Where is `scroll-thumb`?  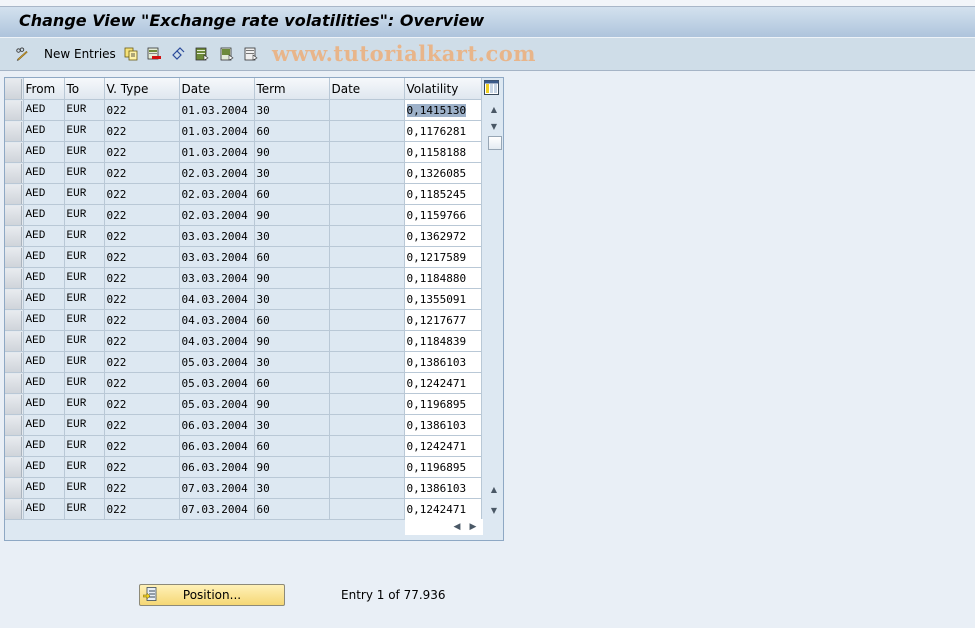 scroll-thumb is located at coordinates (495, 143).